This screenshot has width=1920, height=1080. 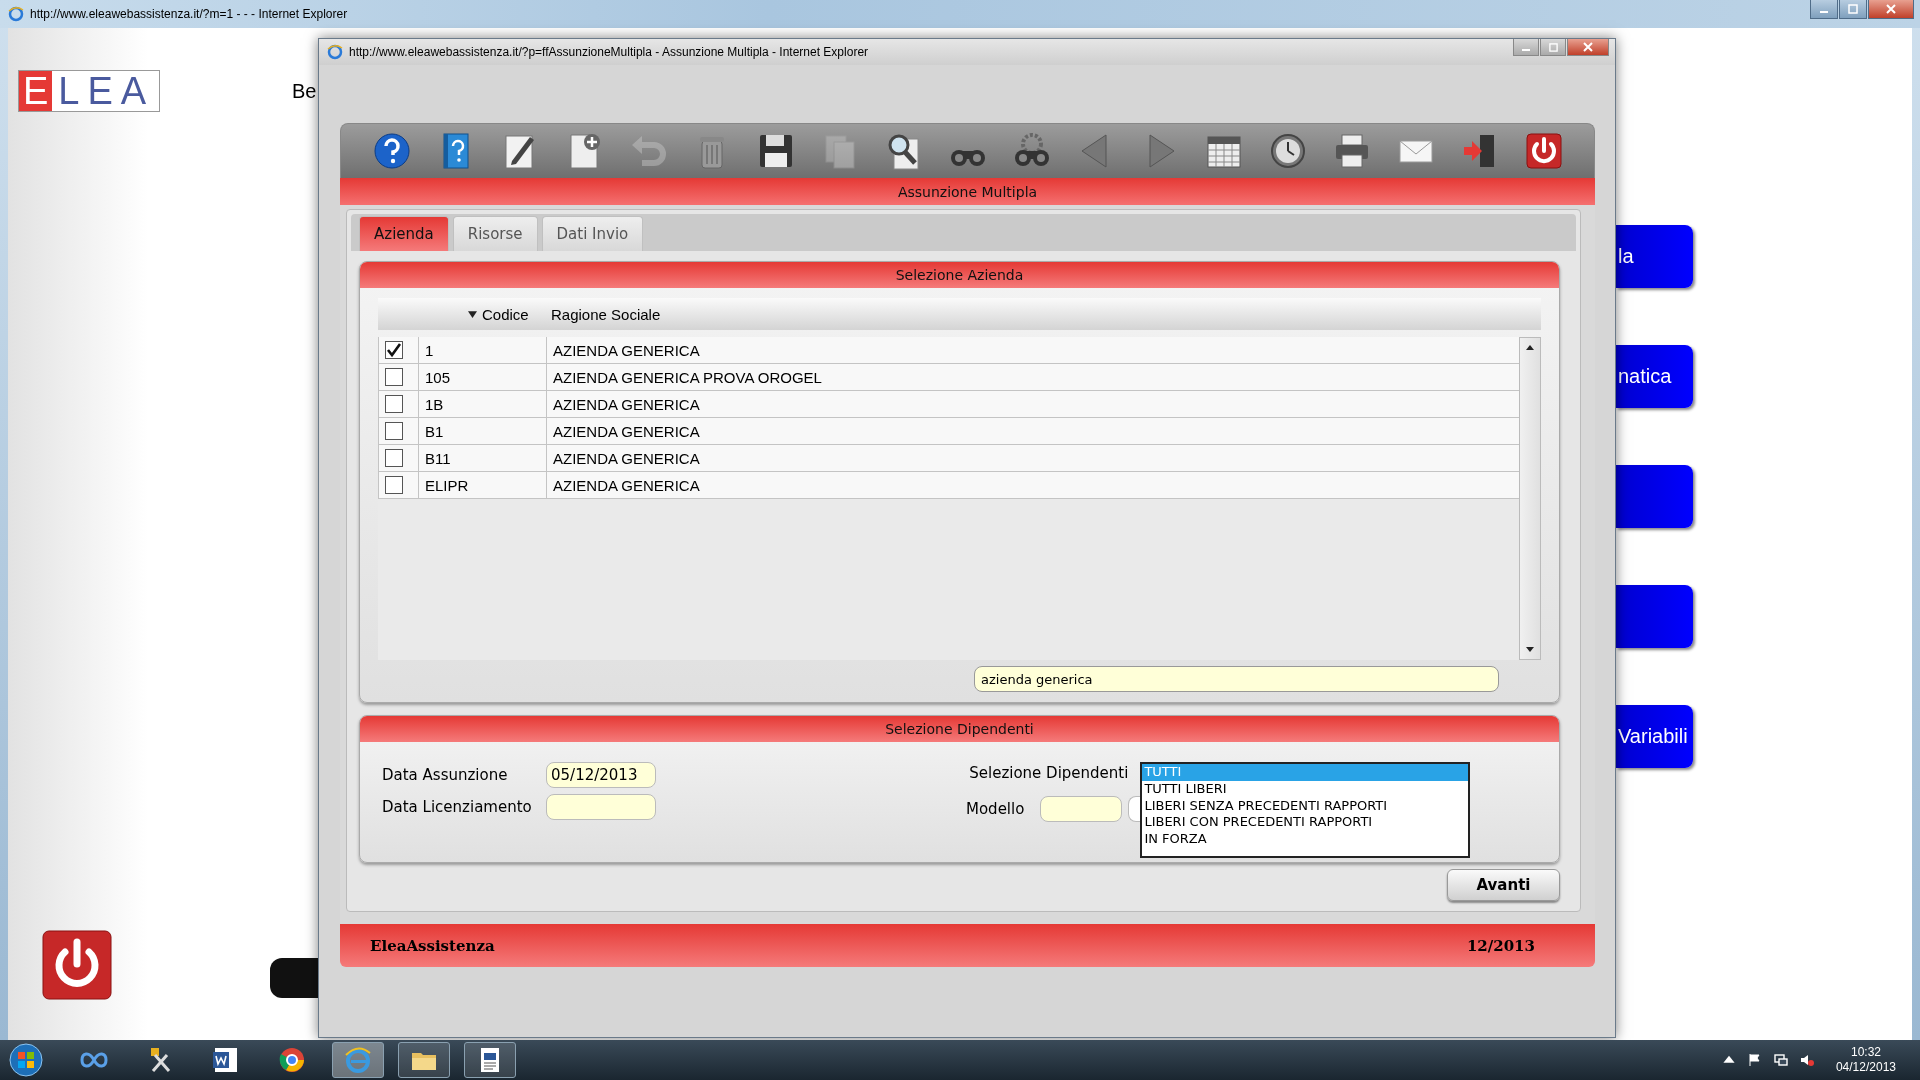 What do you see at coordinates (445, 775) in the screenshot?
I see `field-label: Data Assunzione` at bounding box center [445, 775].